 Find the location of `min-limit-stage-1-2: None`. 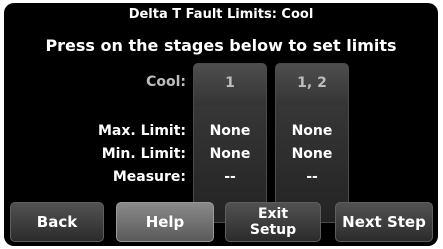

min-limit-stage-1-2: None is located at coordinates (312, 154).